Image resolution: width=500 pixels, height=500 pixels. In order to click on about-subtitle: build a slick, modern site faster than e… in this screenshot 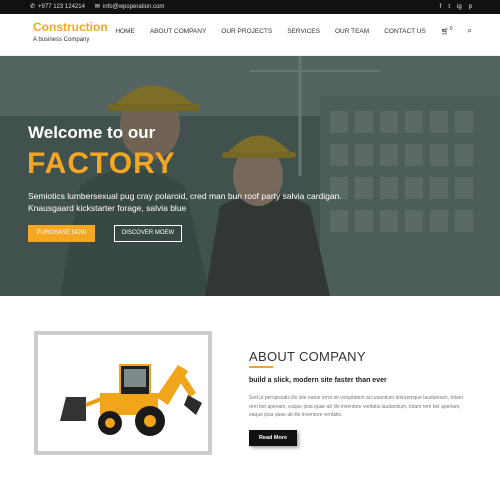, I will do `click(318, 380)`.